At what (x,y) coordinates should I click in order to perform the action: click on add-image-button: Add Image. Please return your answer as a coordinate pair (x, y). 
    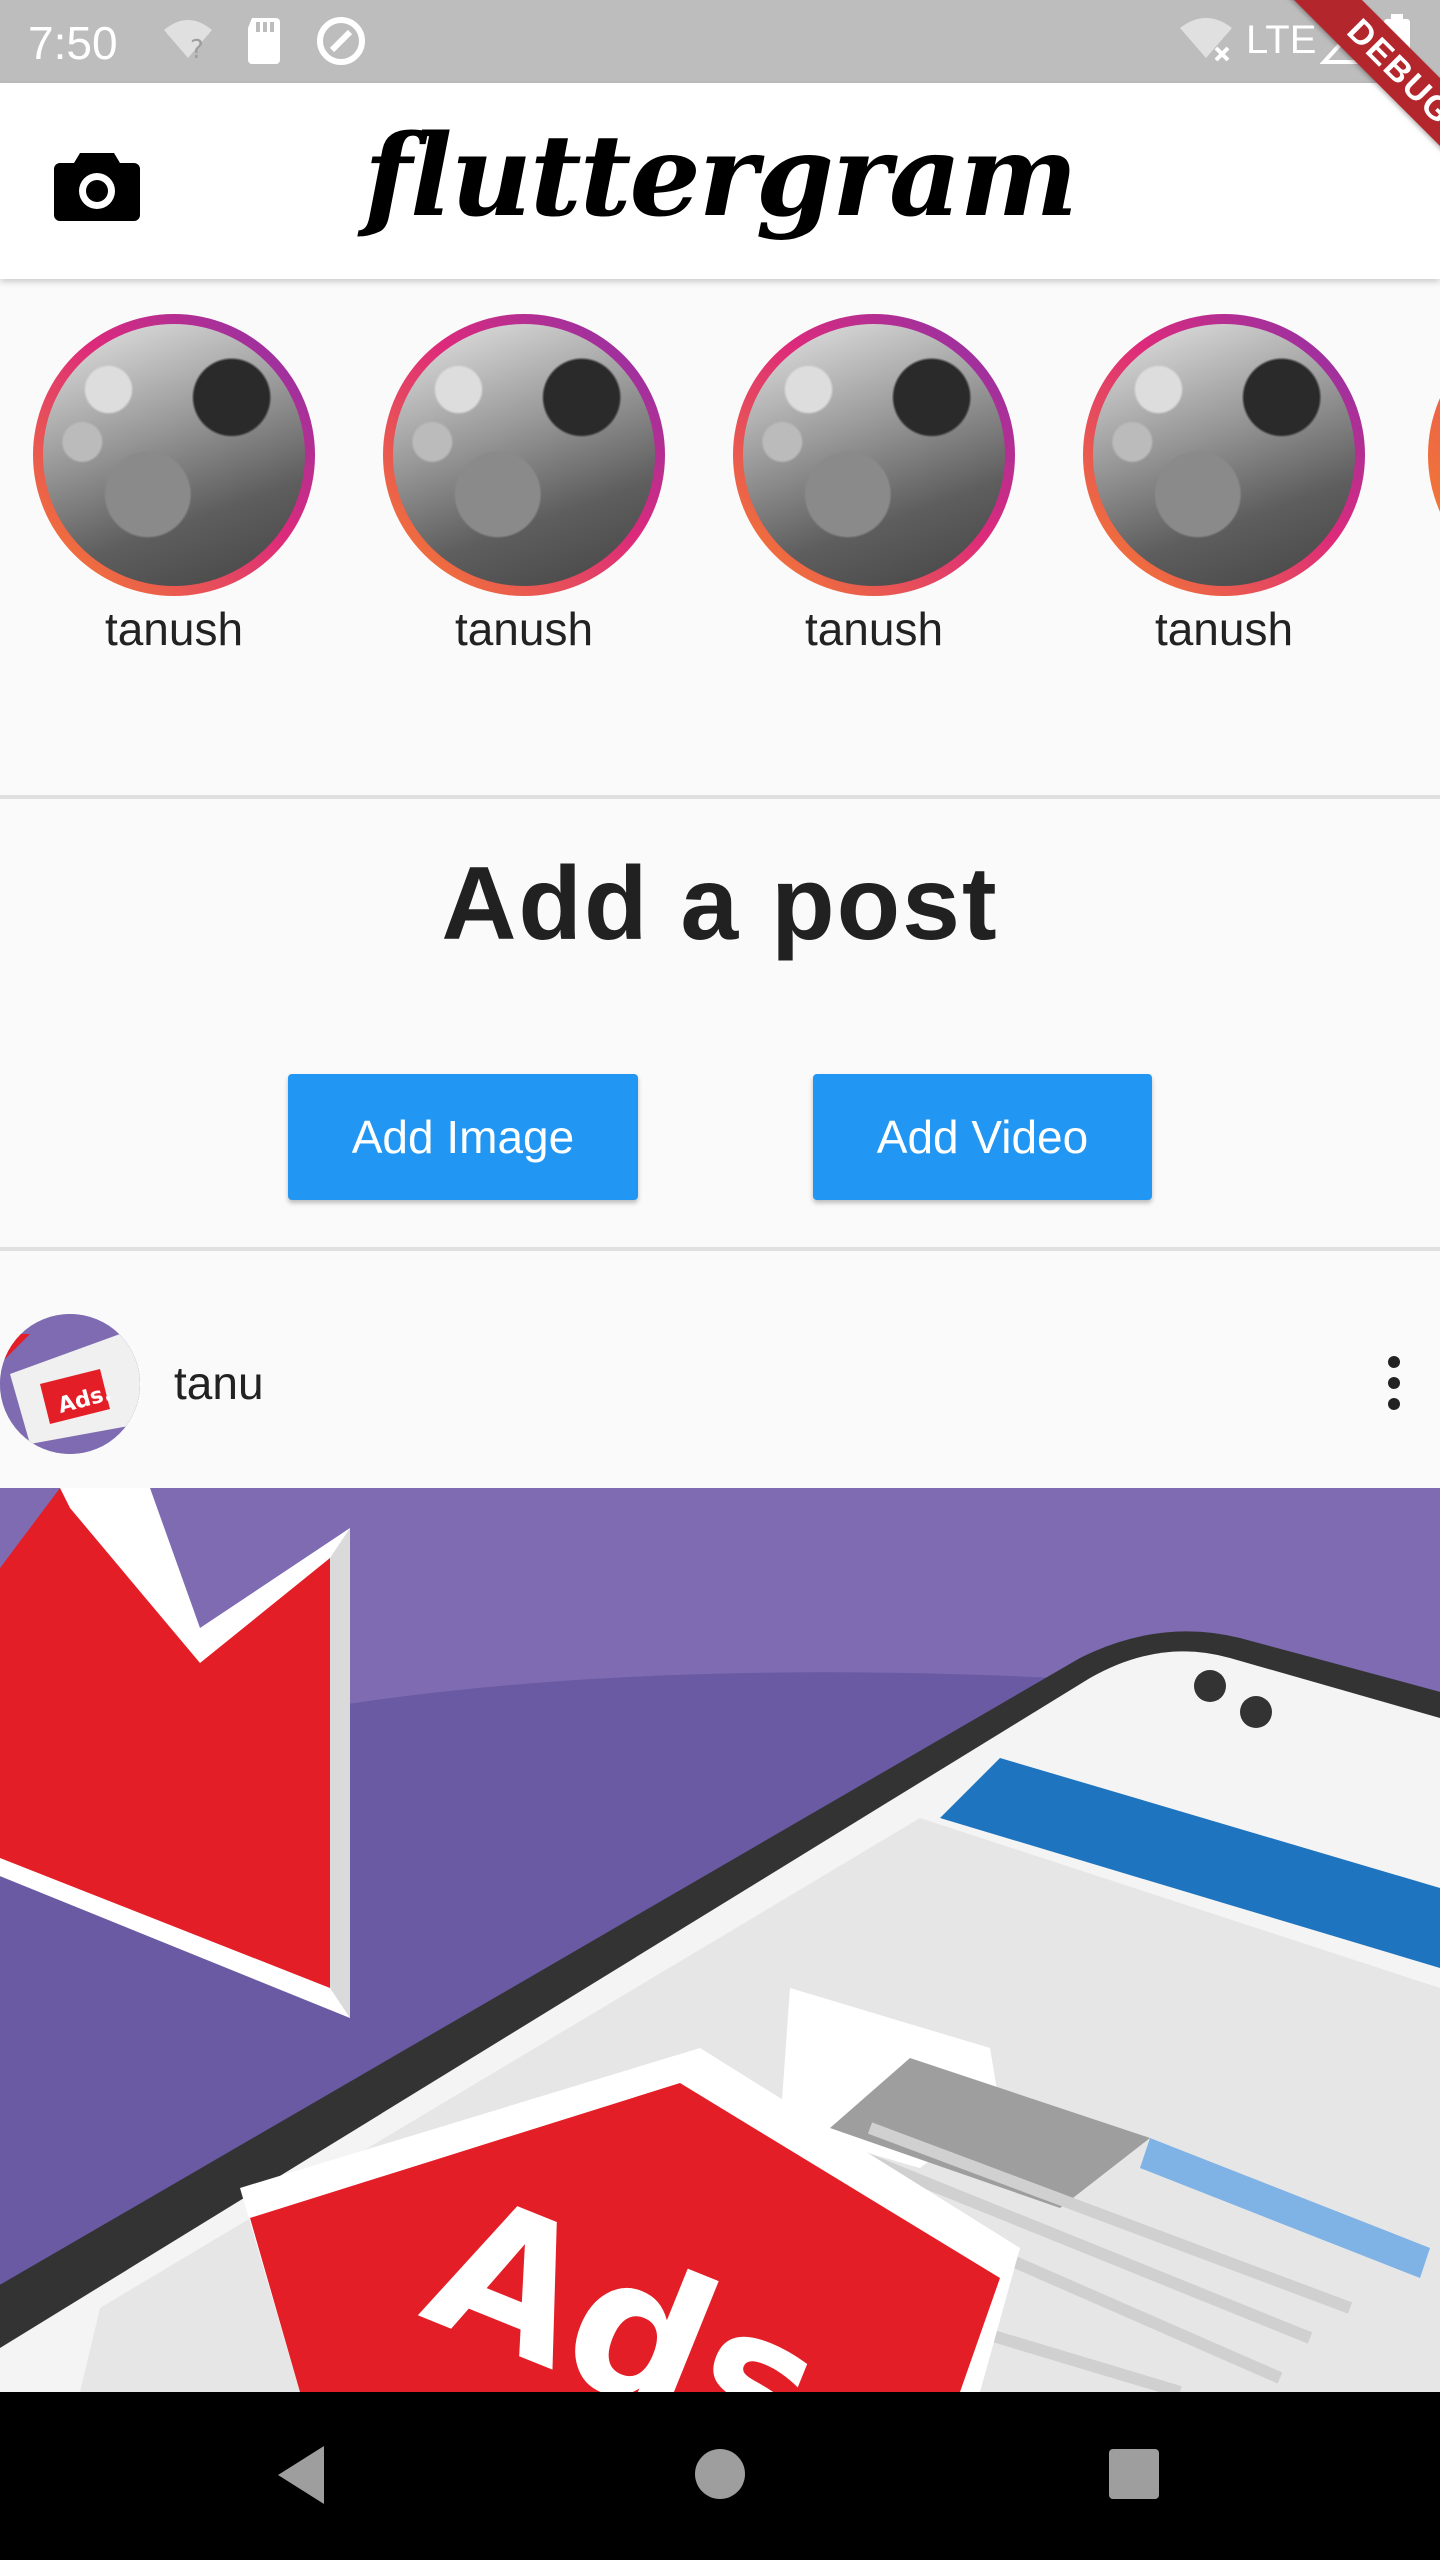
    Looking at the image, I should click on (463, 1137).